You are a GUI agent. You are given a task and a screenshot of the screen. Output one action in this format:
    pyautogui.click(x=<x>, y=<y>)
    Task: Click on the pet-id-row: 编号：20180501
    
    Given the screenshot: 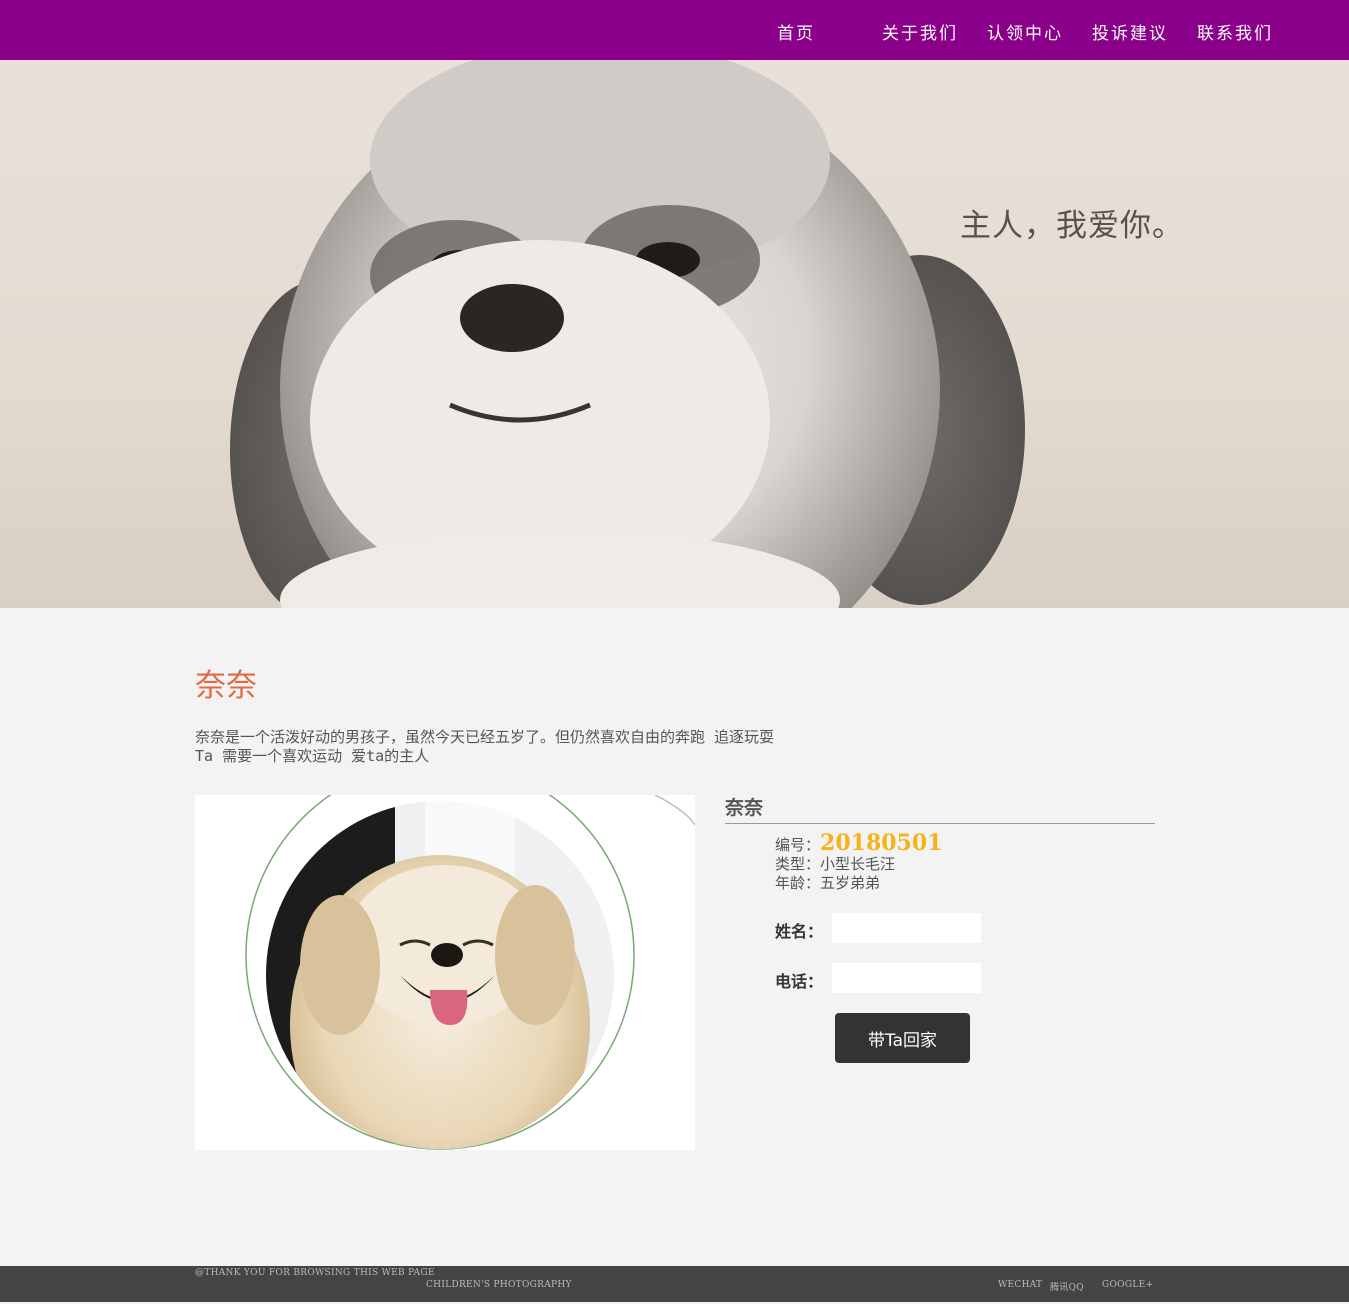 What is the action you would take?
    pyautogui.click(x=858, y=843)
    